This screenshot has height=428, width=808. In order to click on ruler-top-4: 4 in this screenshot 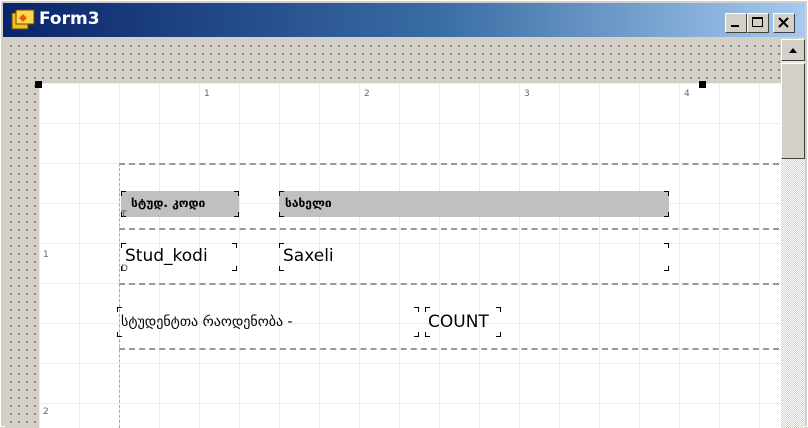, I will do `click(687, 94)`.